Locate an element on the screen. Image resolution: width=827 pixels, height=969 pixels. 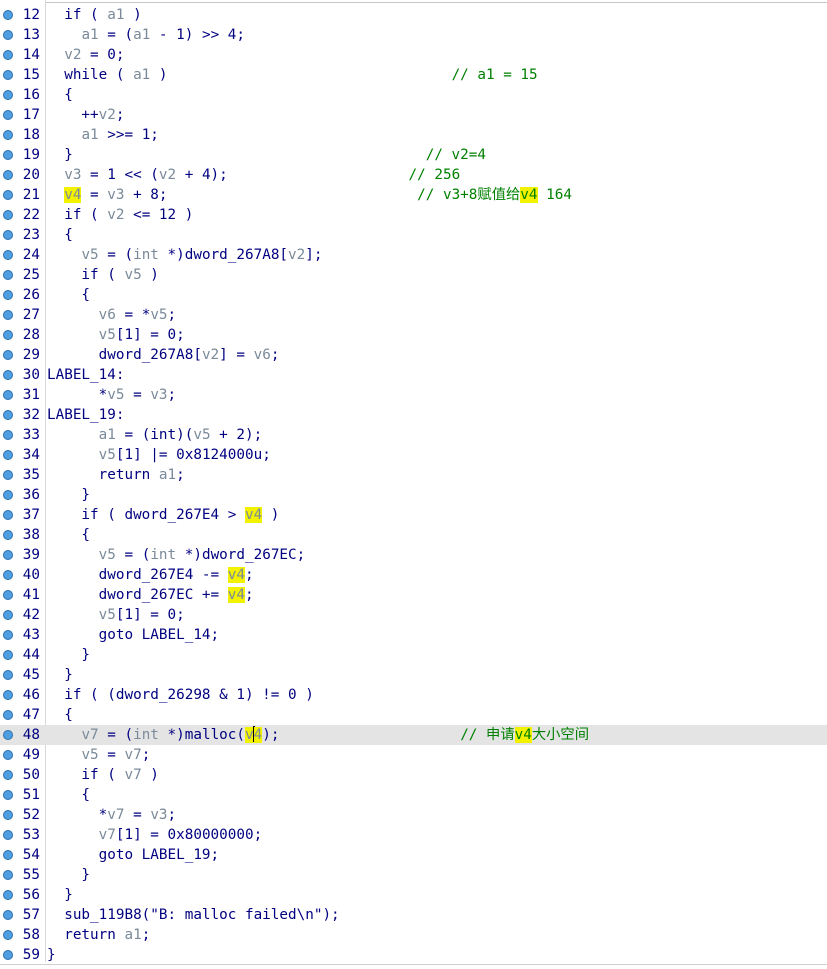
code-line: 23 { is located at coordinates (413, 235).